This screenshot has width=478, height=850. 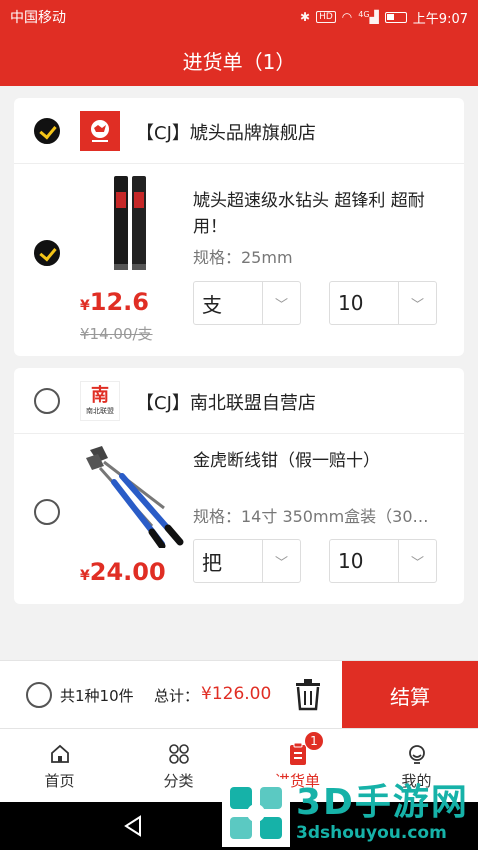 I want to click on tab-home: 首页, so click(x=59, y=766).